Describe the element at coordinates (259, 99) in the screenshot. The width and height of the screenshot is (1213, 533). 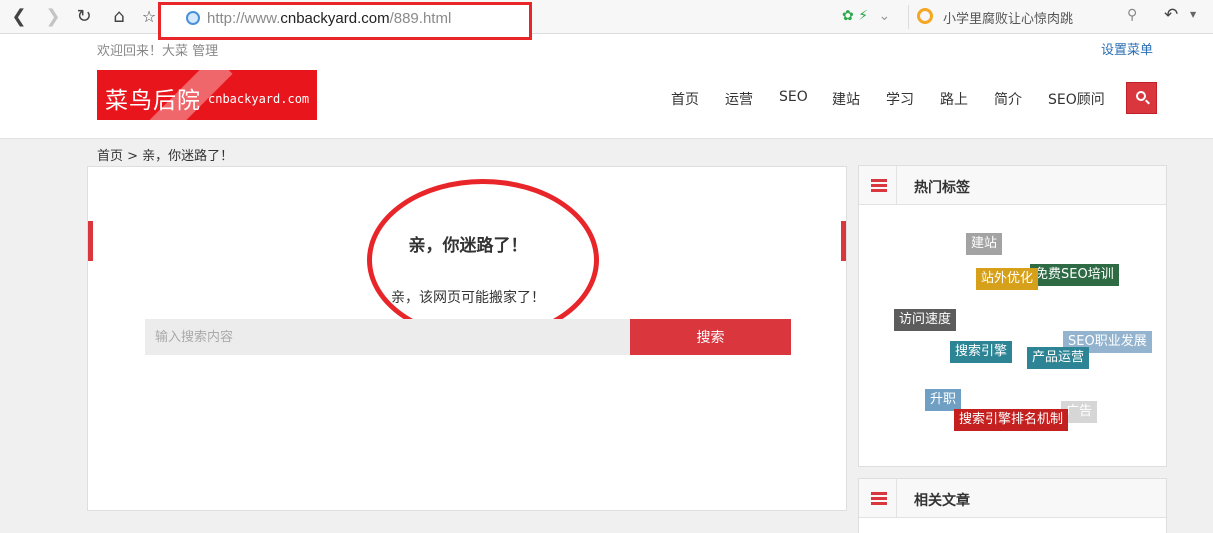
I see `logo-text-en: cnbackyard.com` at that location.